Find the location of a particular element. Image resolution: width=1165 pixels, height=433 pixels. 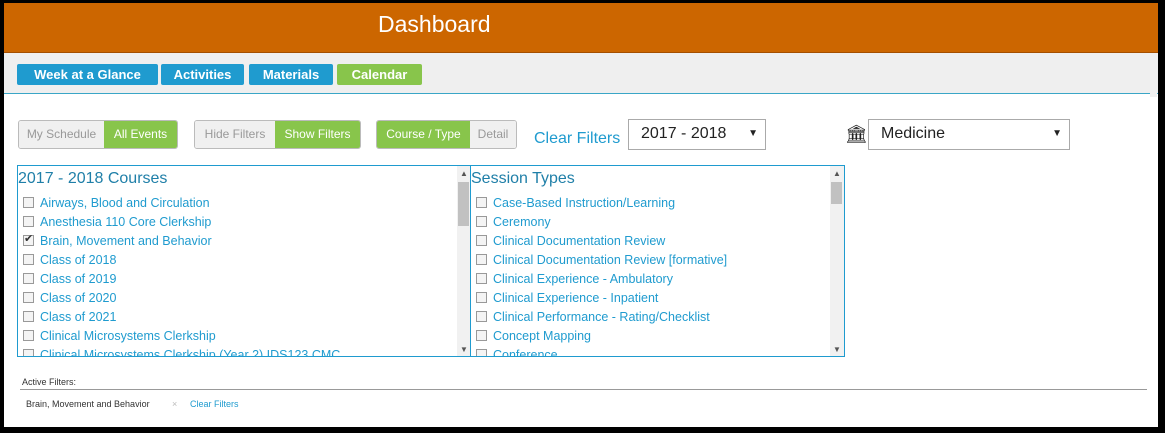

list-item-label: Clinical Experience - Inpatient is located at coordinates (575, 298).